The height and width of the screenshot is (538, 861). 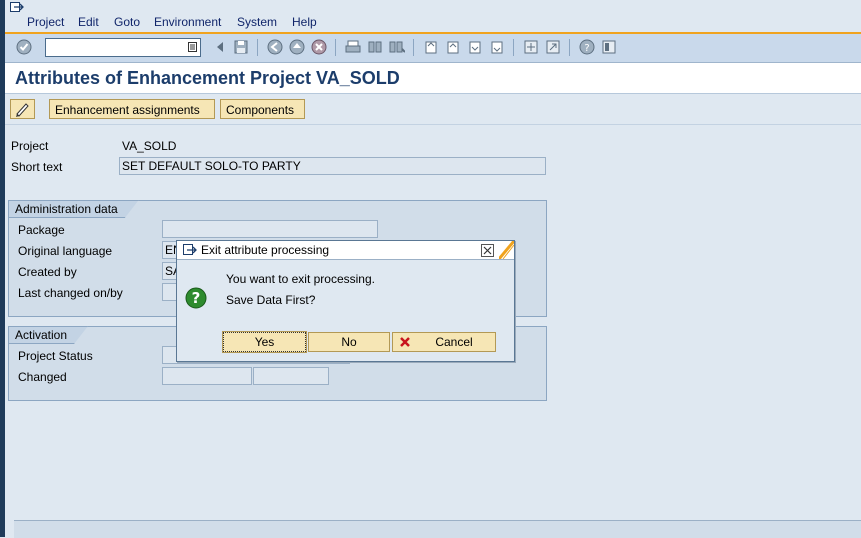 I want to click on cancel-button: Cancel, so click(x=444, y=342).